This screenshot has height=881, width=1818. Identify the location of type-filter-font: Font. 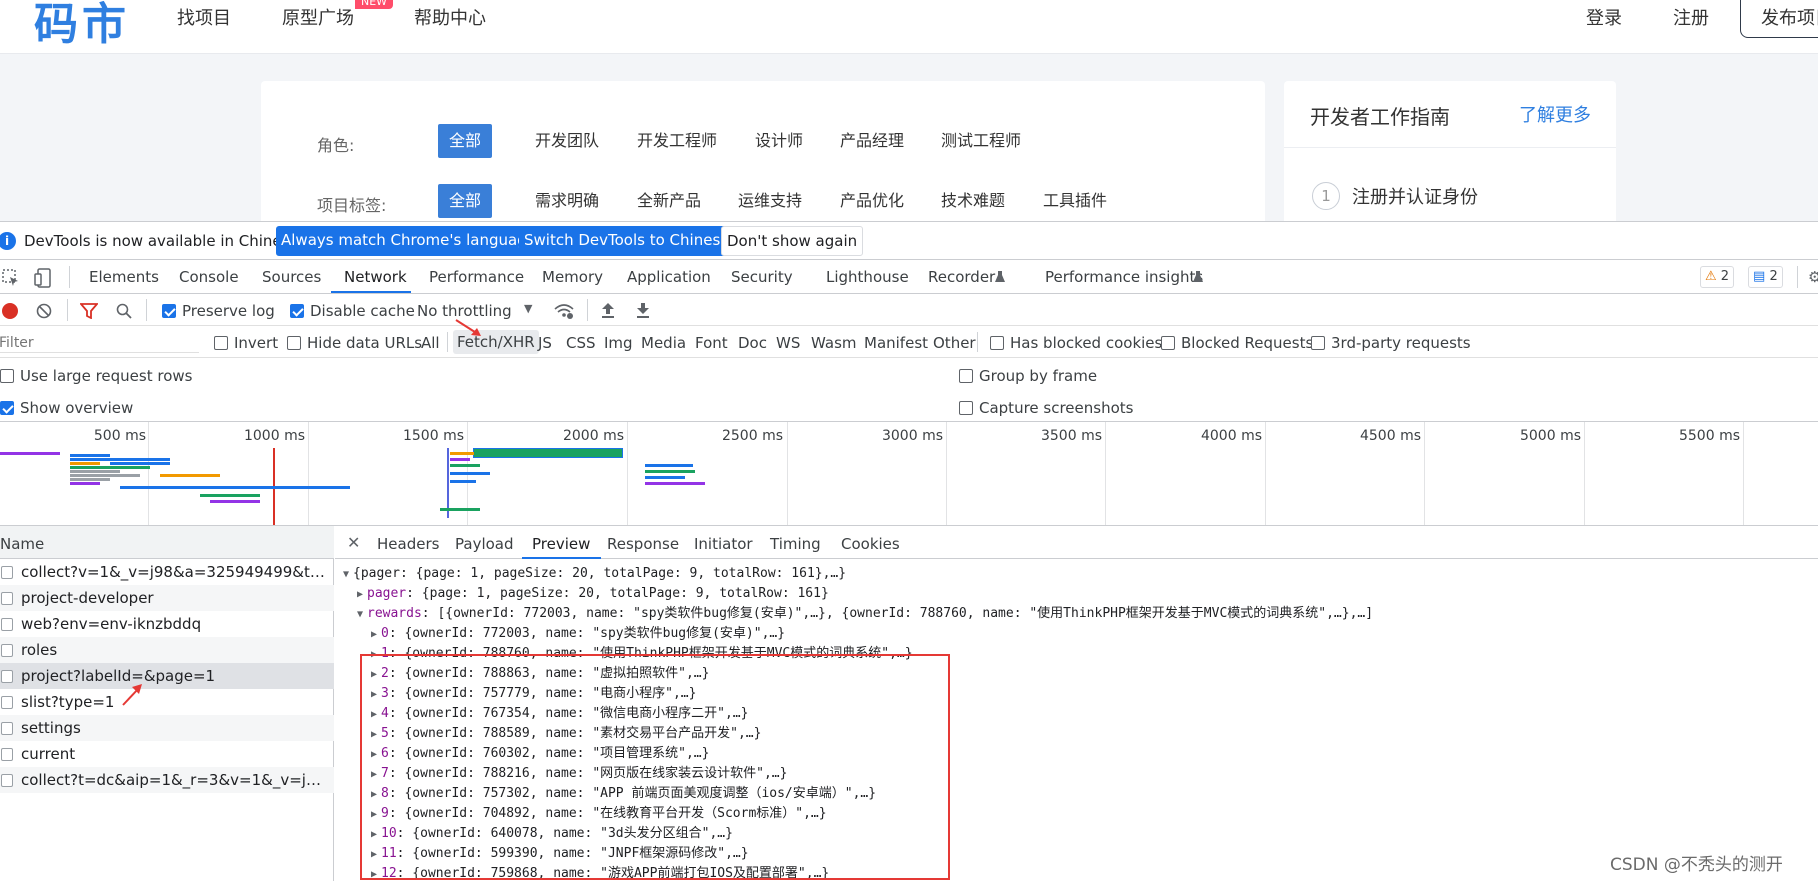
(711, 343).